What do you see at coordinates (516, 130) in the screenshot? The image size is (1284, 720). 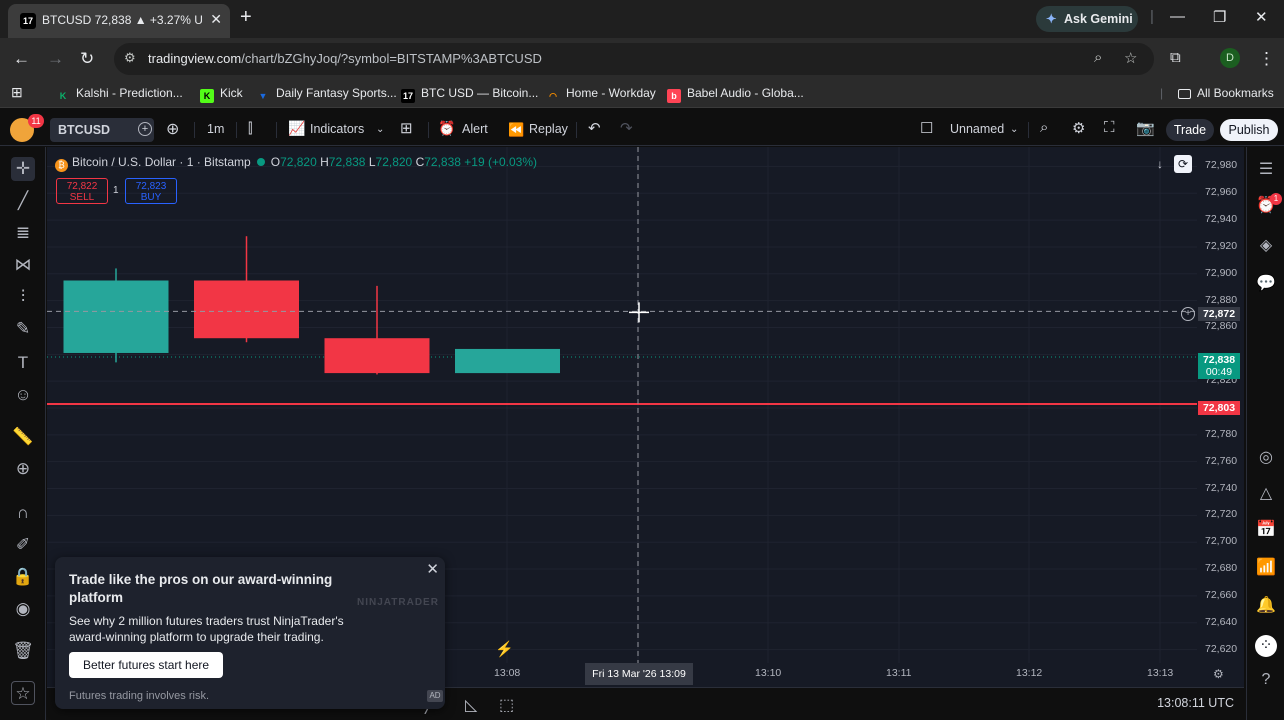 I see `replay-rewind-icon: ⏪` at bounding box center [516, 130].